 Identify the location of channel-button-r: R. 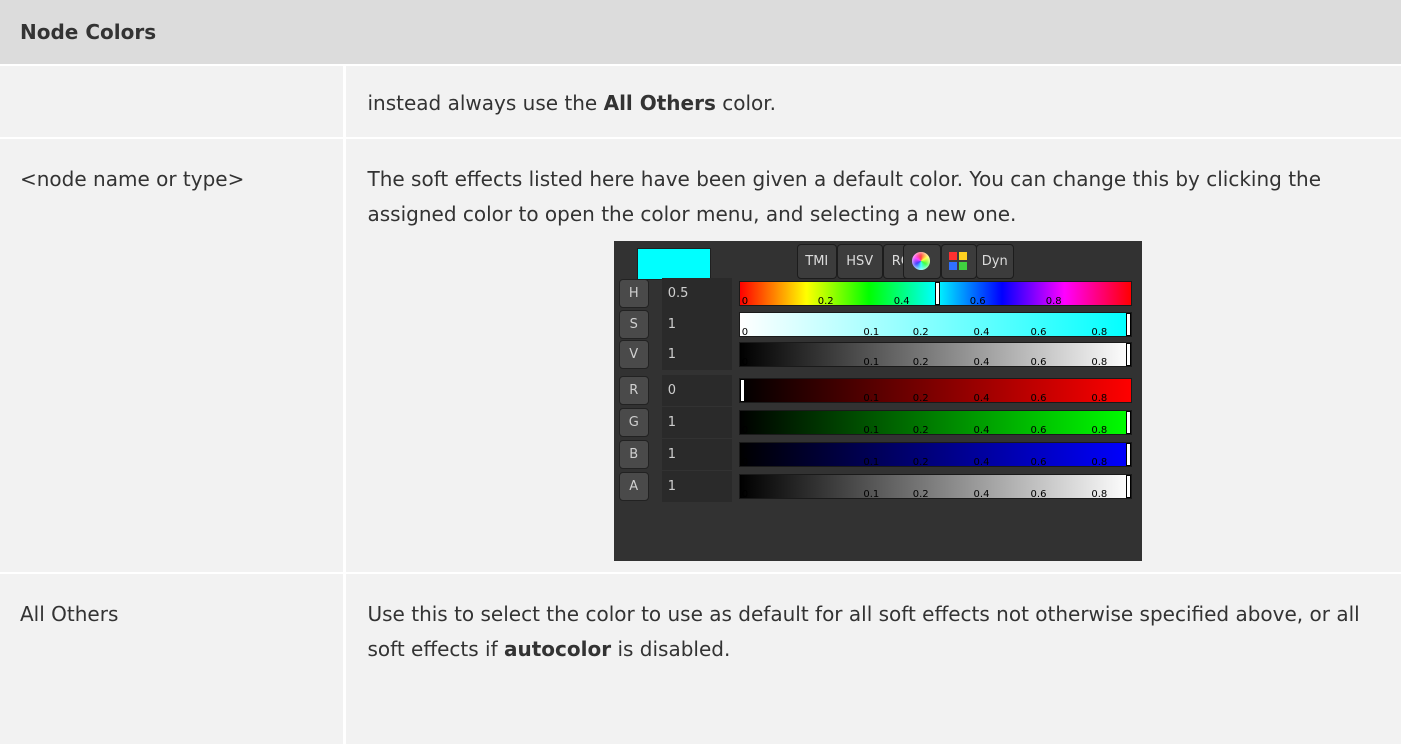
(633, 390).